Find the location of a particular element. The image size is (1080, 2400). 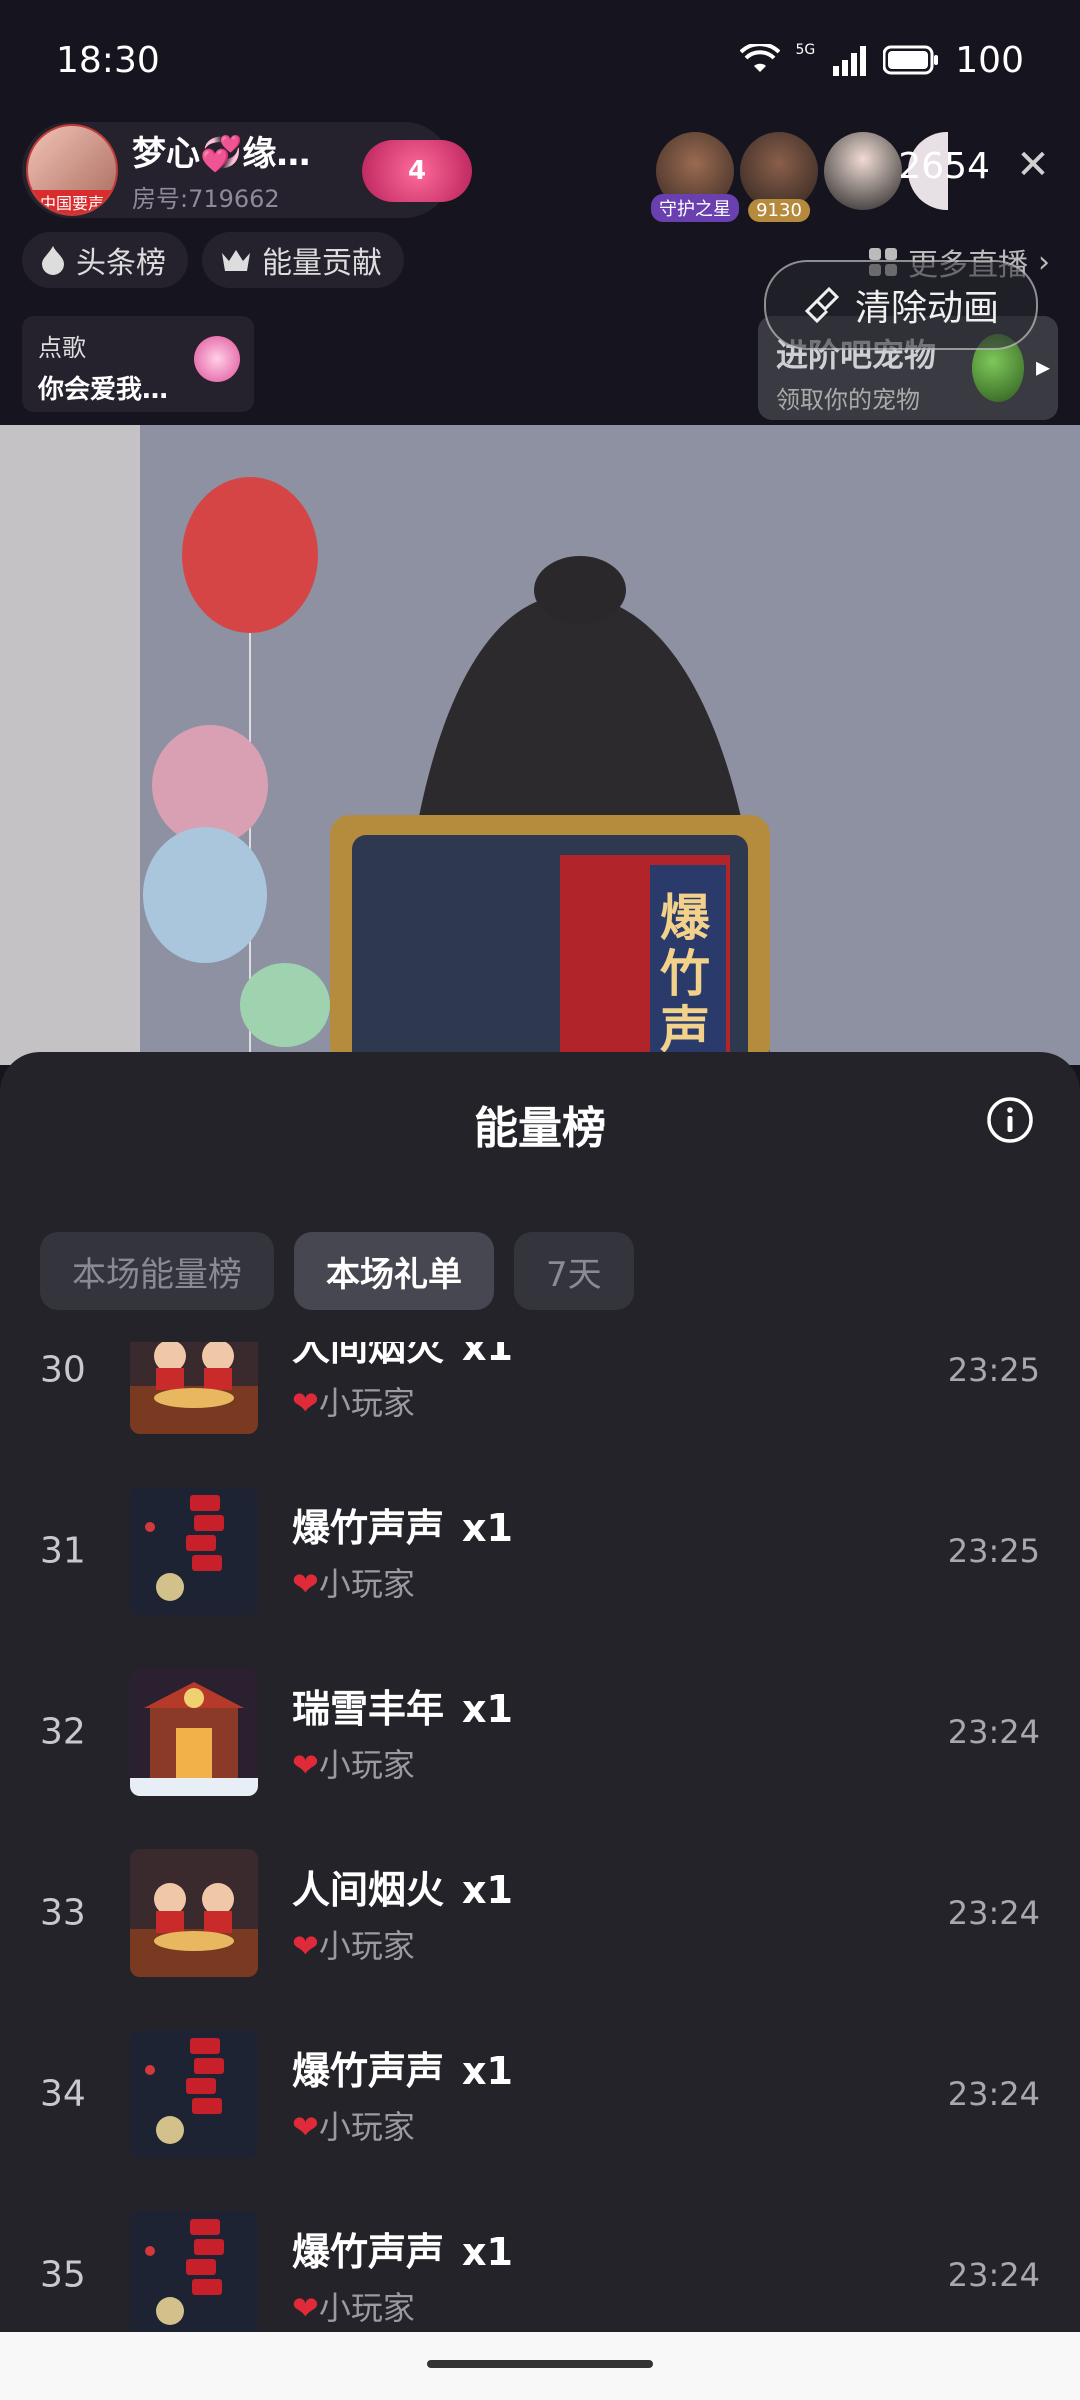

battery-level: 100 is located at coordinates (989, 60).